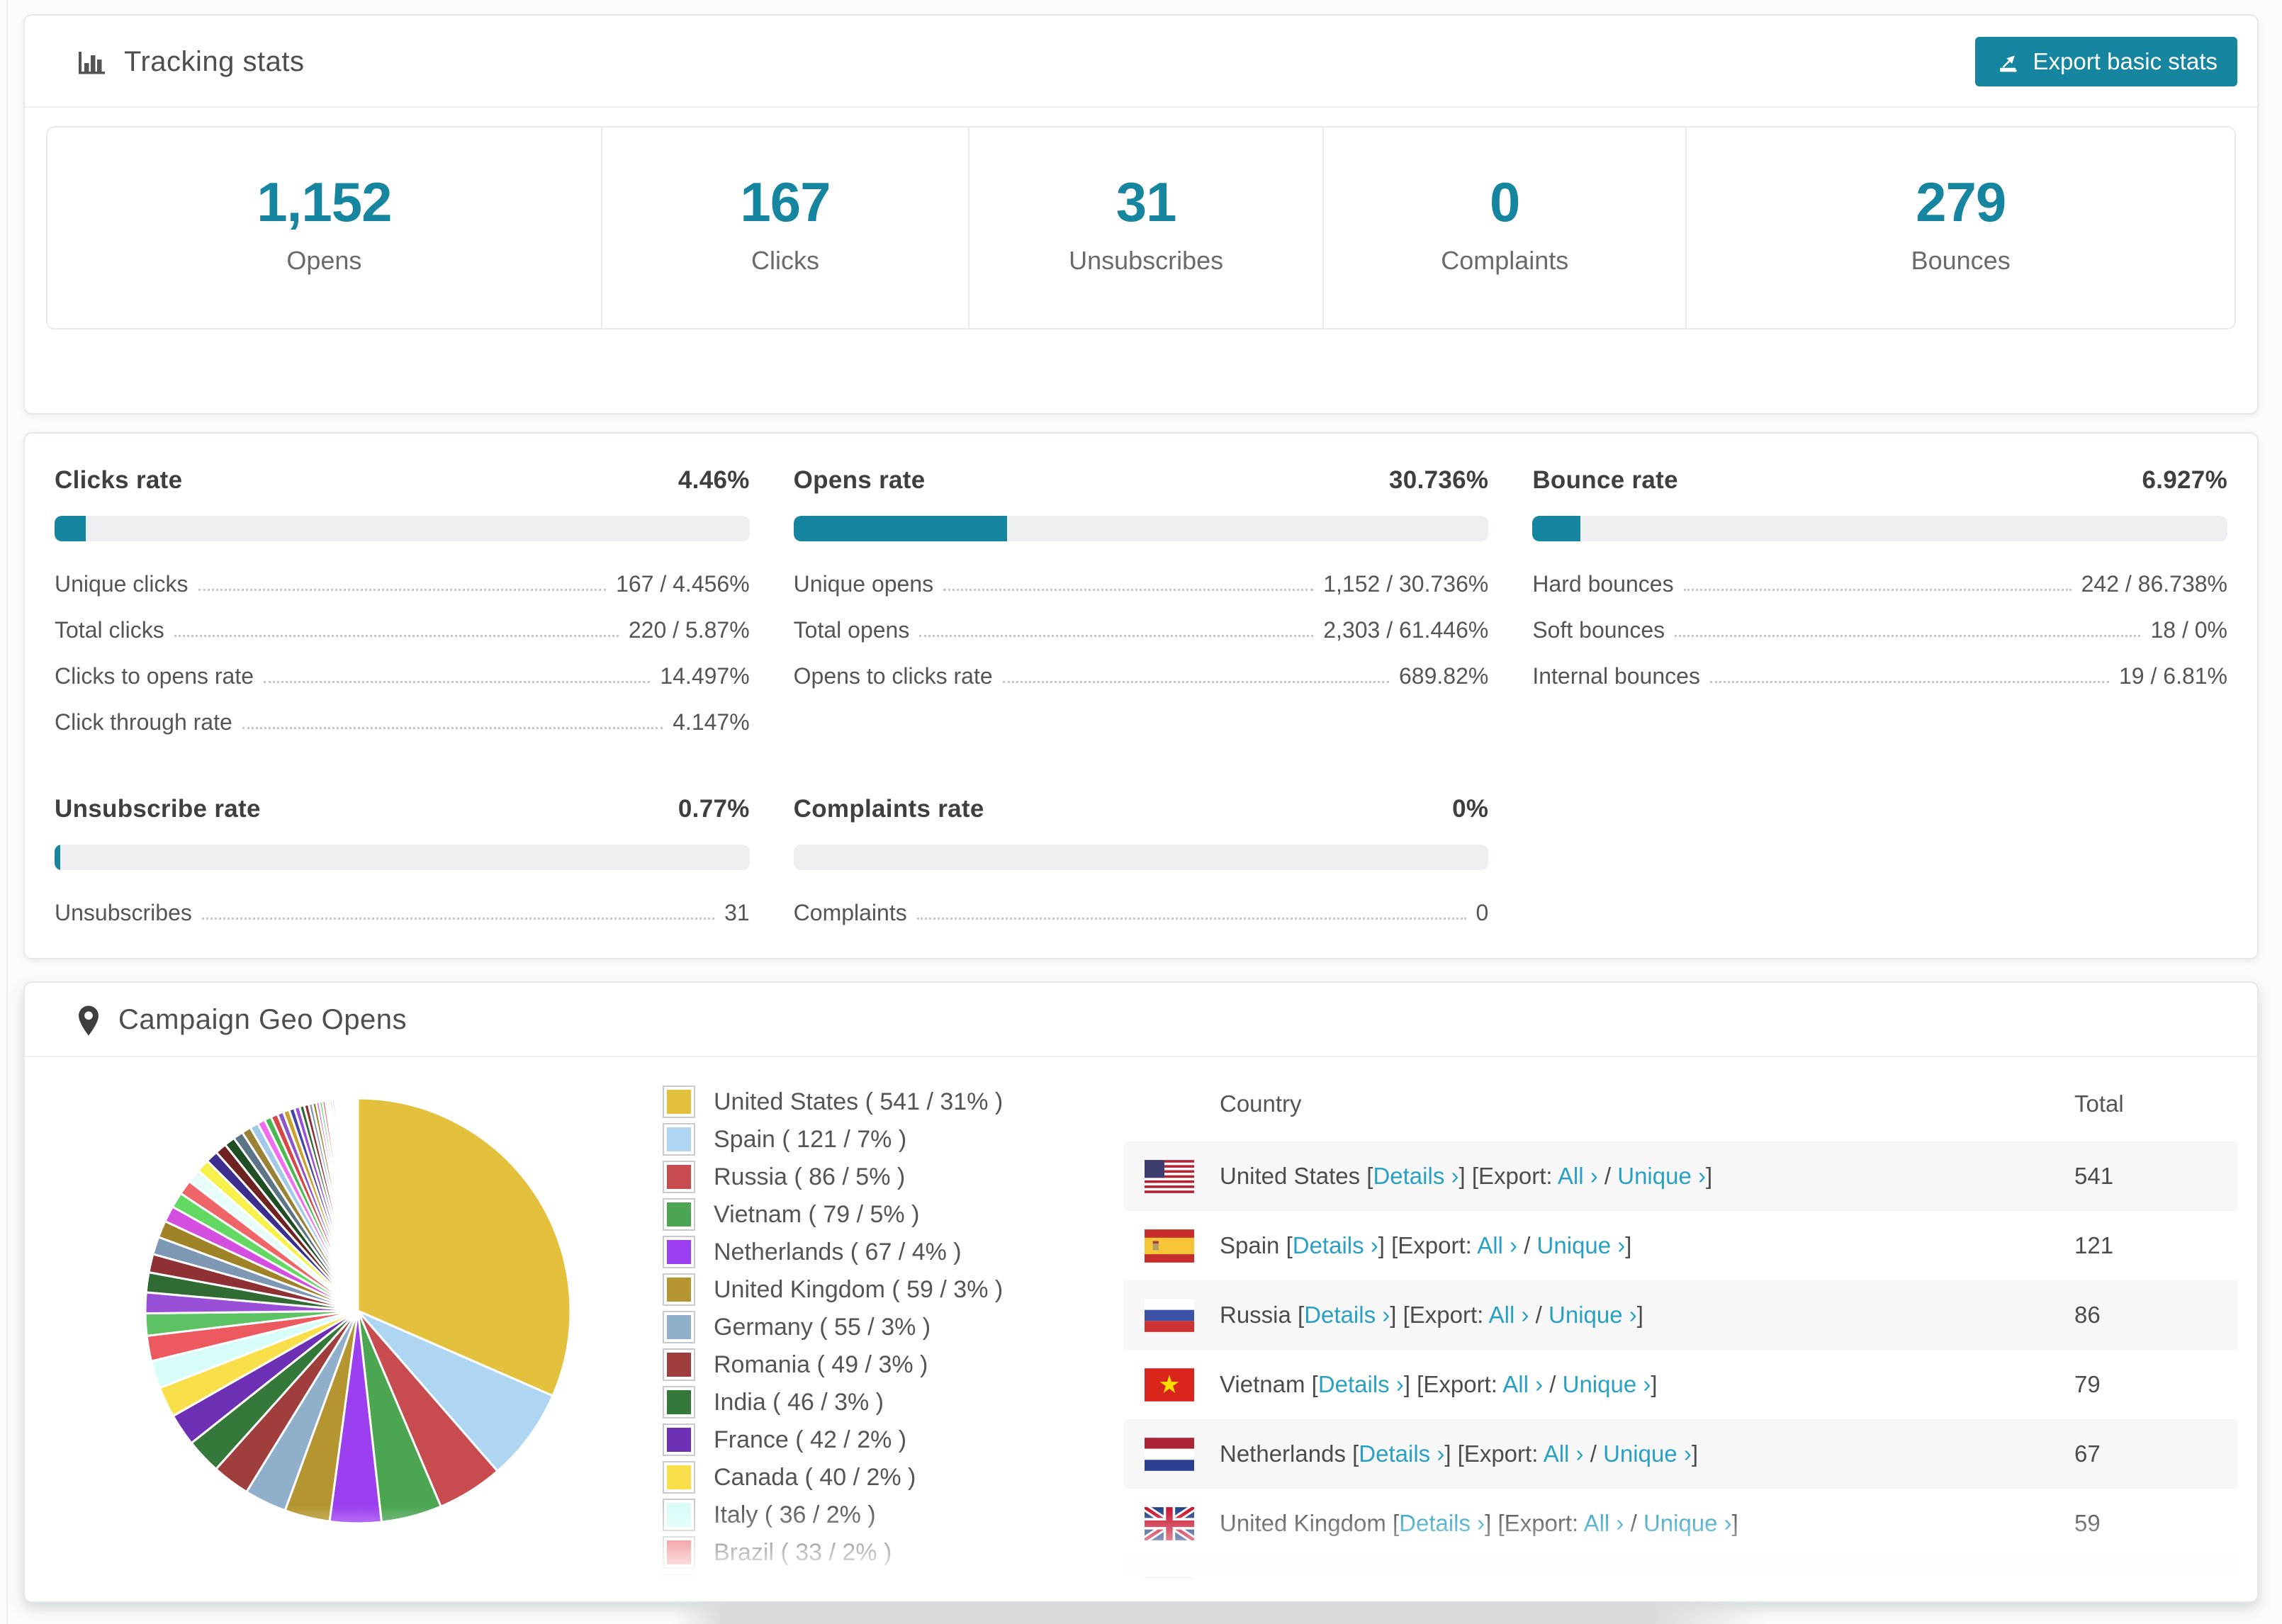  Describe the element at coordinates (1505, 260) in the screenshot. I see `stat-label: Complaints` at that location.